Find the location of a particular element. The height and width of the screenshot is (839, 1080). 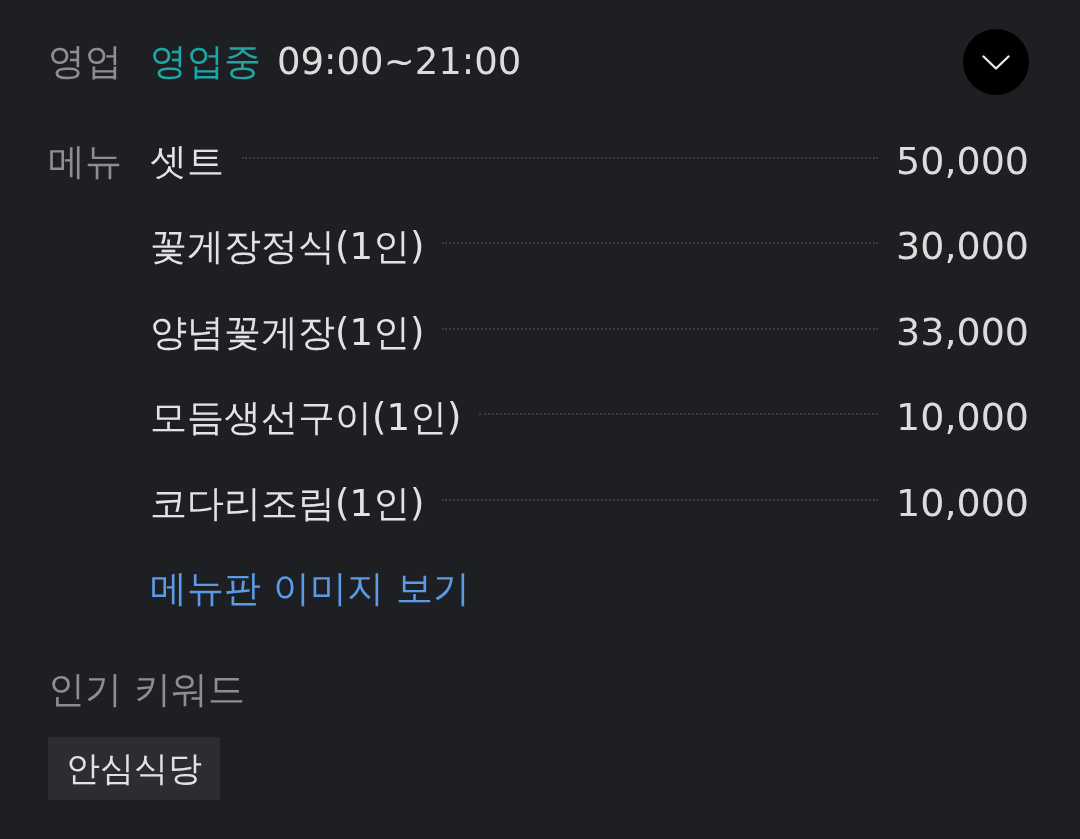

menu-item-price: 30,000 is located at coordinates (962, 247).